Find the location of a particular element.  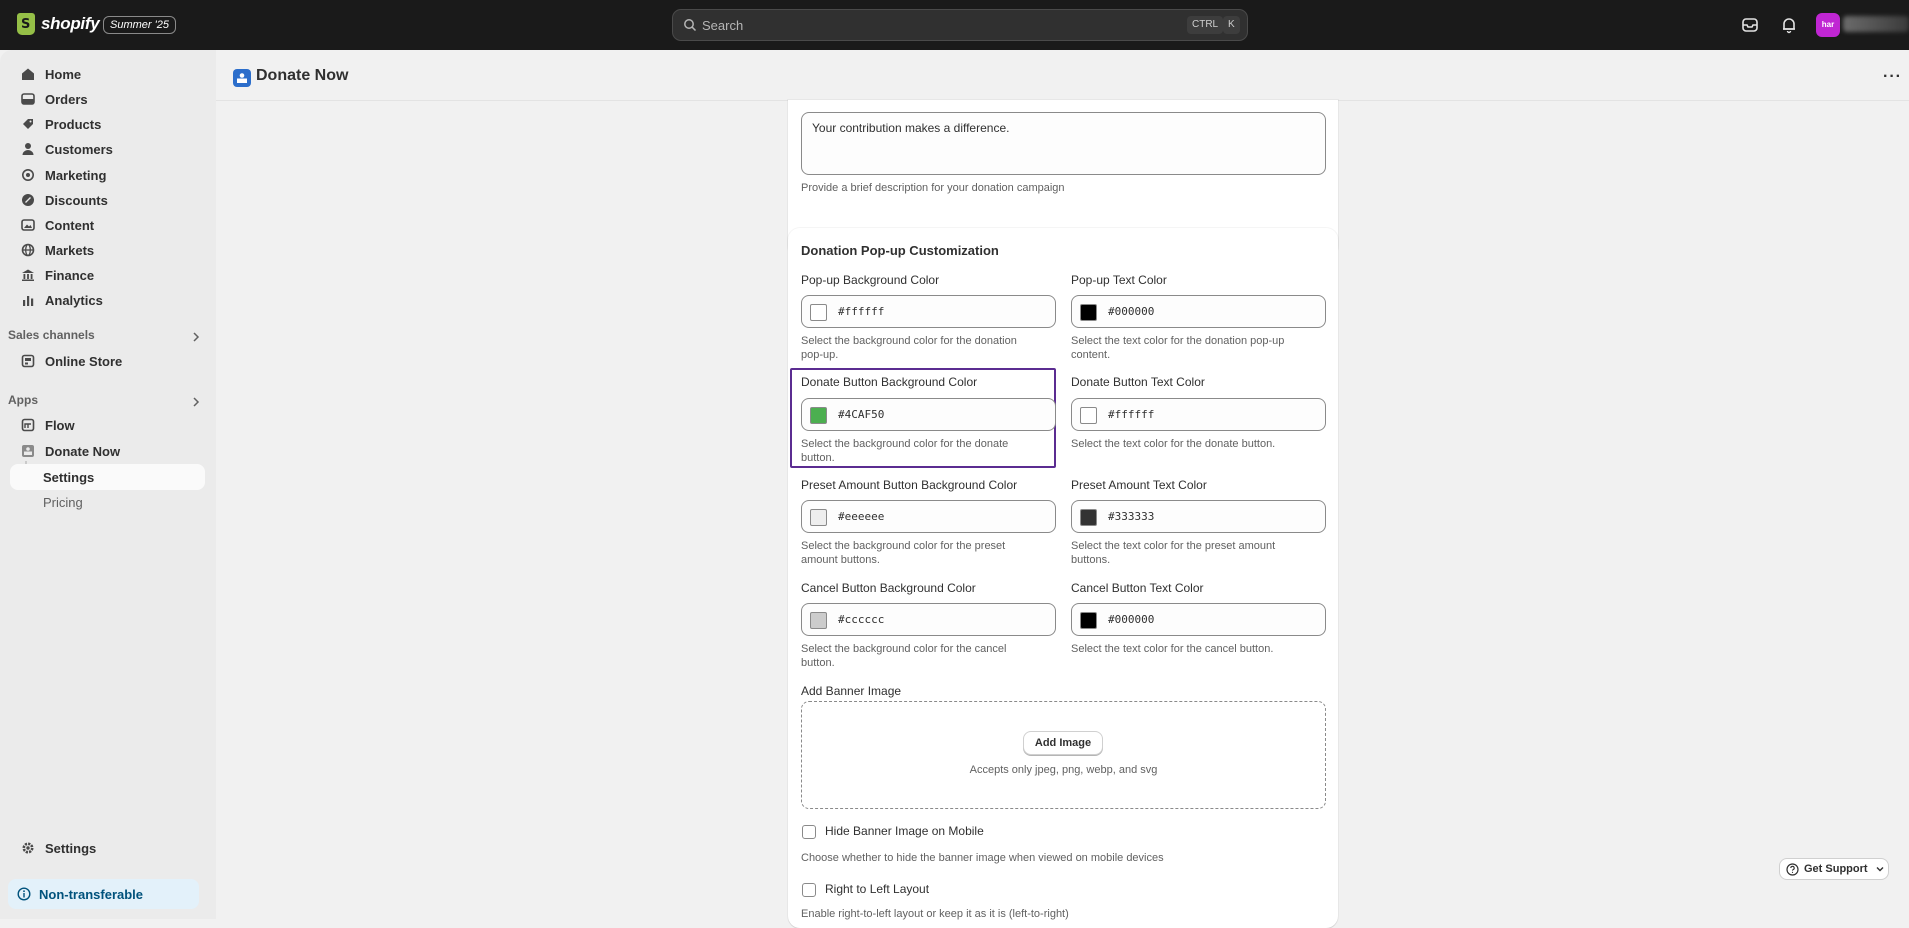

inbox-icon is located at coordinates (1750, 25).